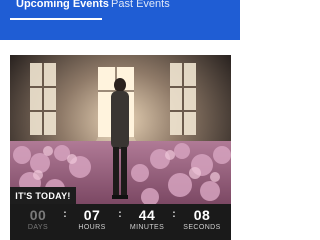 This screenshot has width=320, height=240. Describe the element at coordinates (56, 19) in the screenshot. I see `active-tab-indicator` at that location.